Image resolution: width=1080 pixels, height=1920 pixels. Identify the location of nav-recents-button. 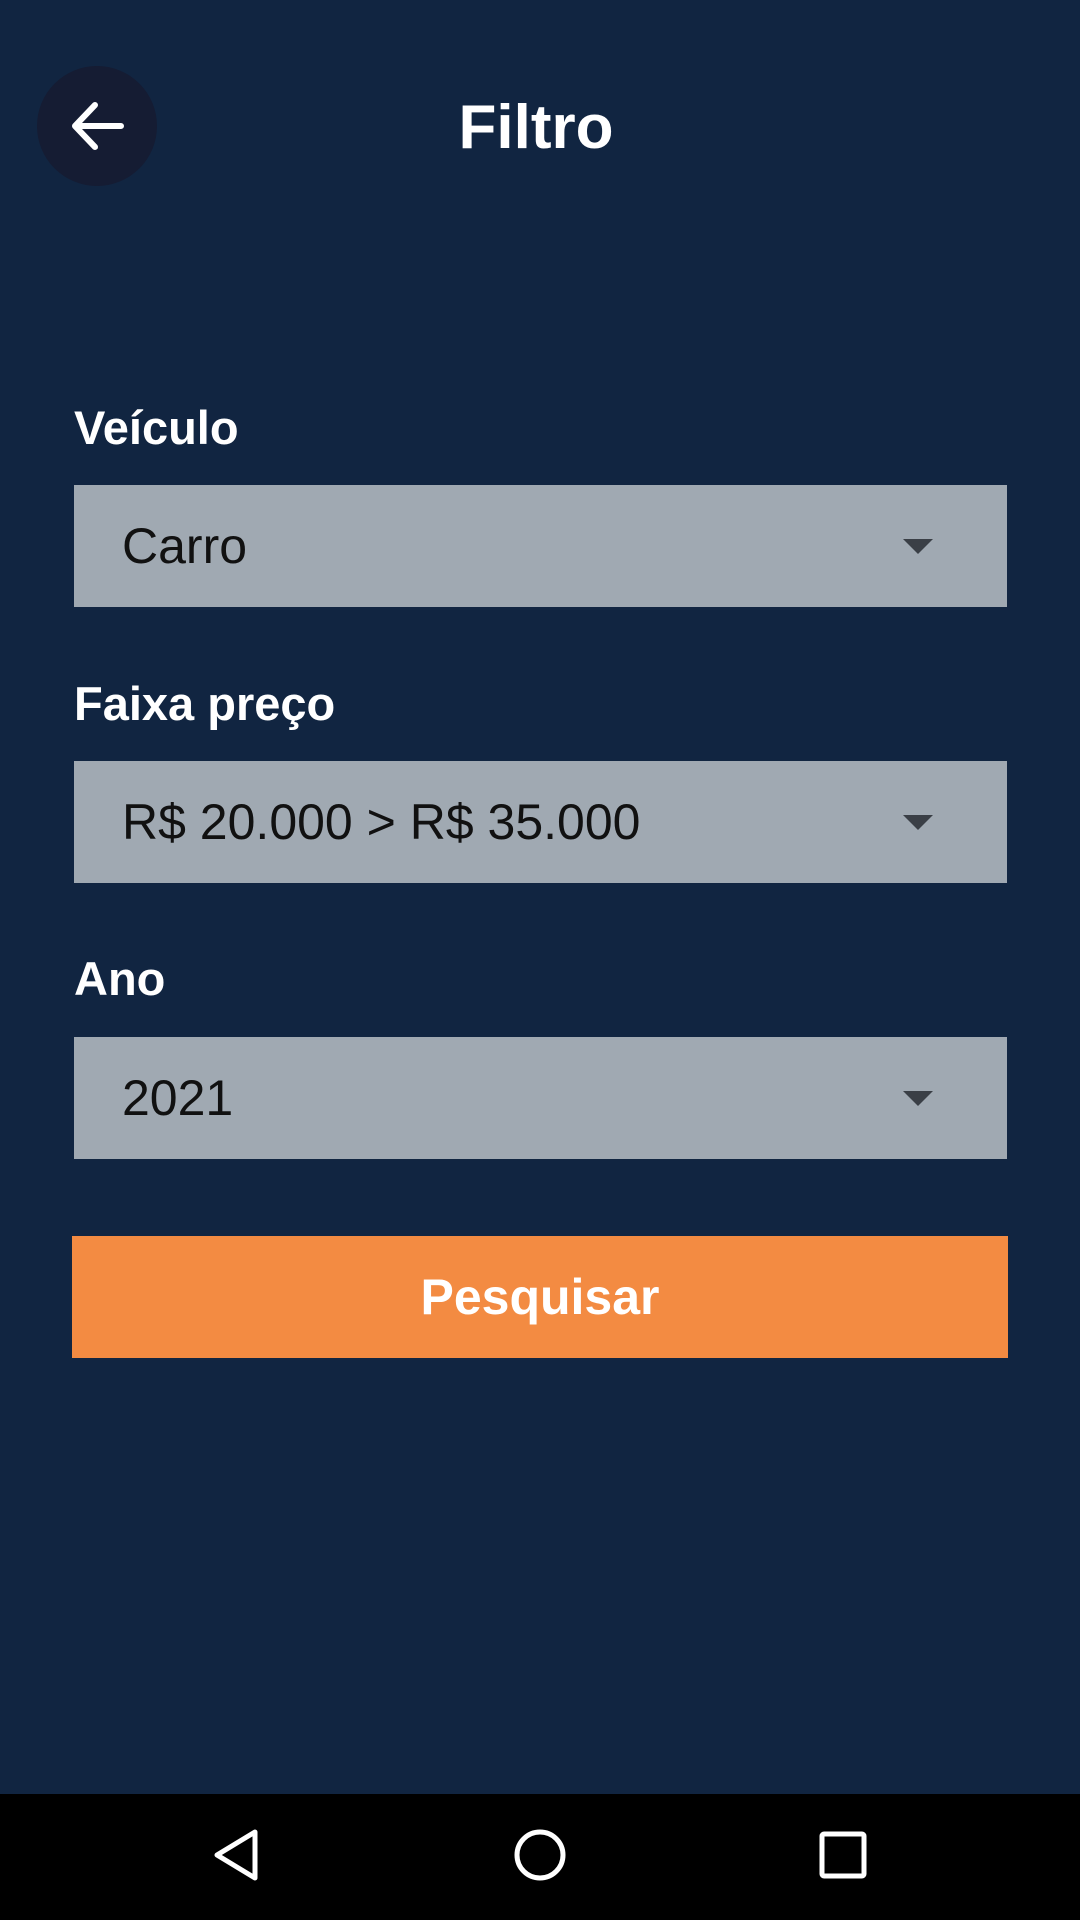
(843, 1857).